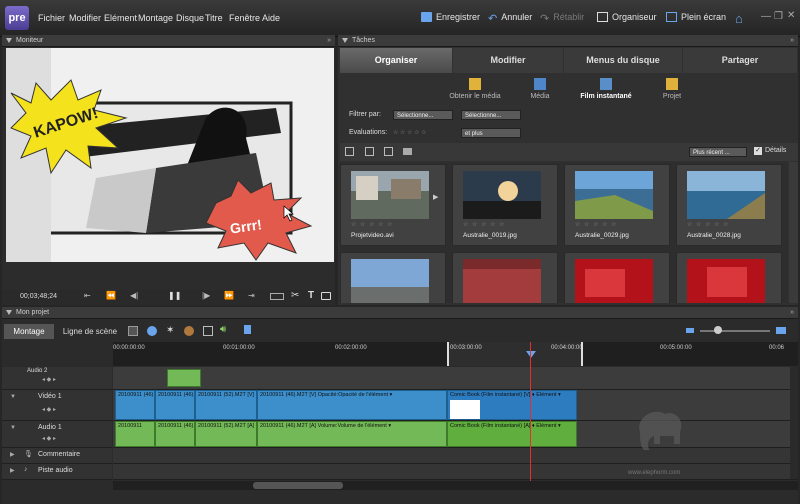 This screenshot has height=504, width=800. What do you see at coordinates (455, 456) in the screenshot?
I see `track-commentaire-lane` at bounding box center [455, 456].